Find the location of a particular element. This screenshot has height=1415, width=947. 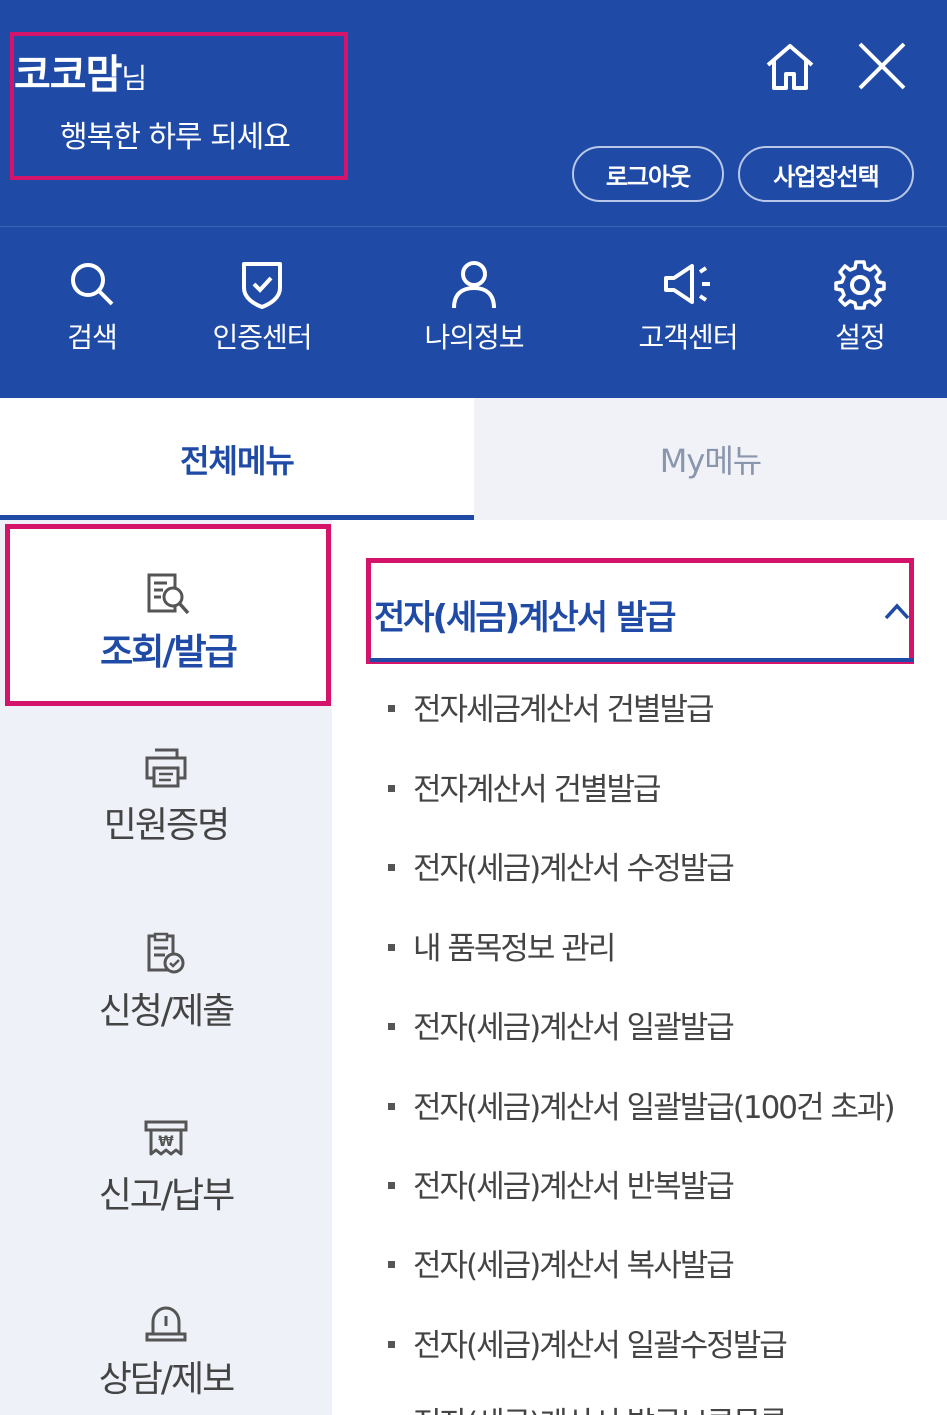

close-icon is located at coordinates (882, 66).